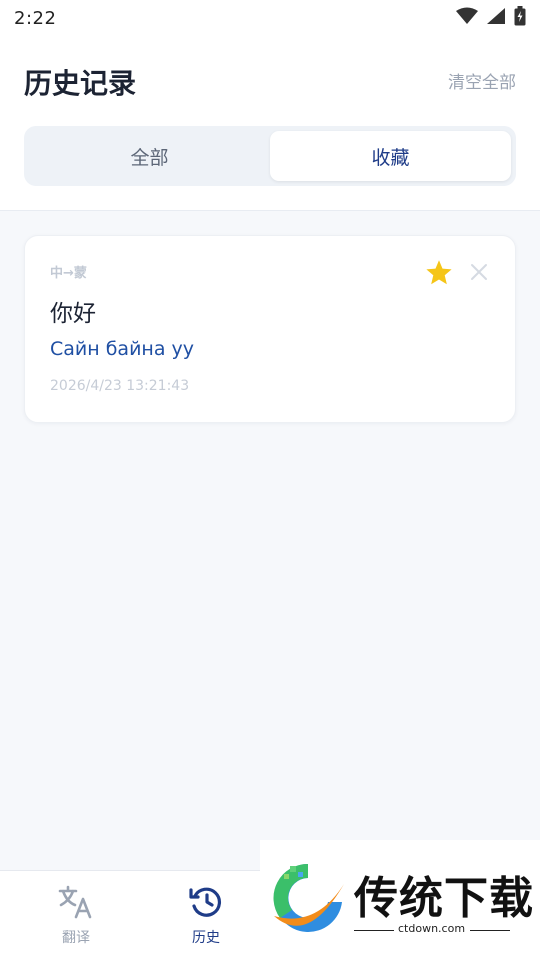 The width and height of the screenshot is (540, 960). I want to click on status-icons, so click(491, 18).